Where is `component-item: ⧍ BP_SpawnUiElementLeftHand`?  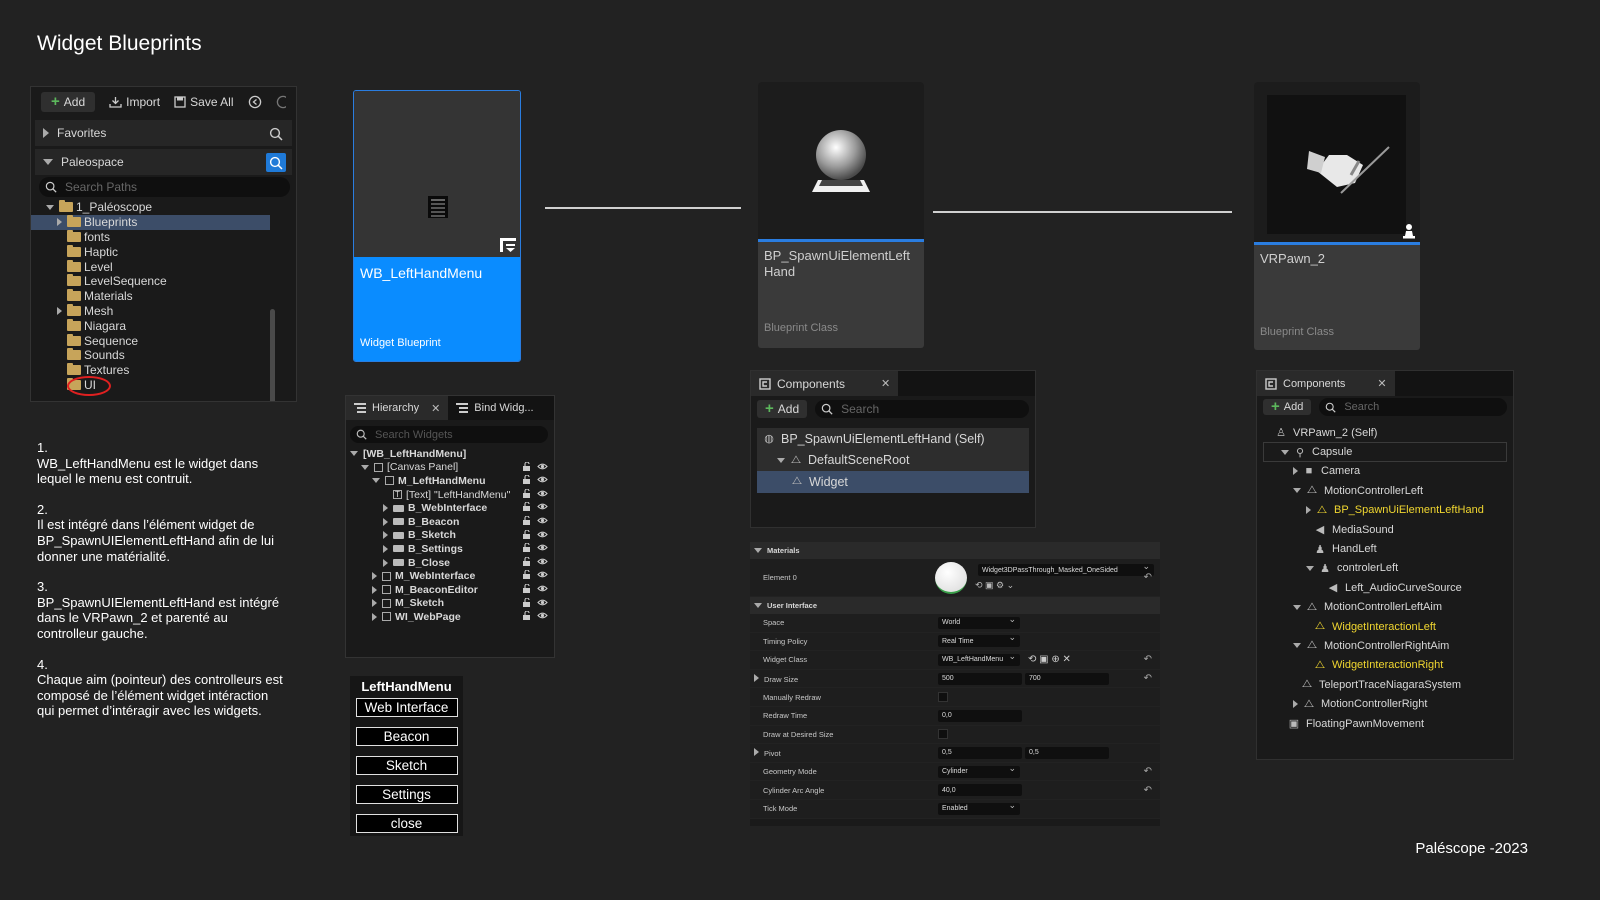 component-item: ⧍ BP_SpawnUiElementLeftHand is located at coordinates (1385, 510).